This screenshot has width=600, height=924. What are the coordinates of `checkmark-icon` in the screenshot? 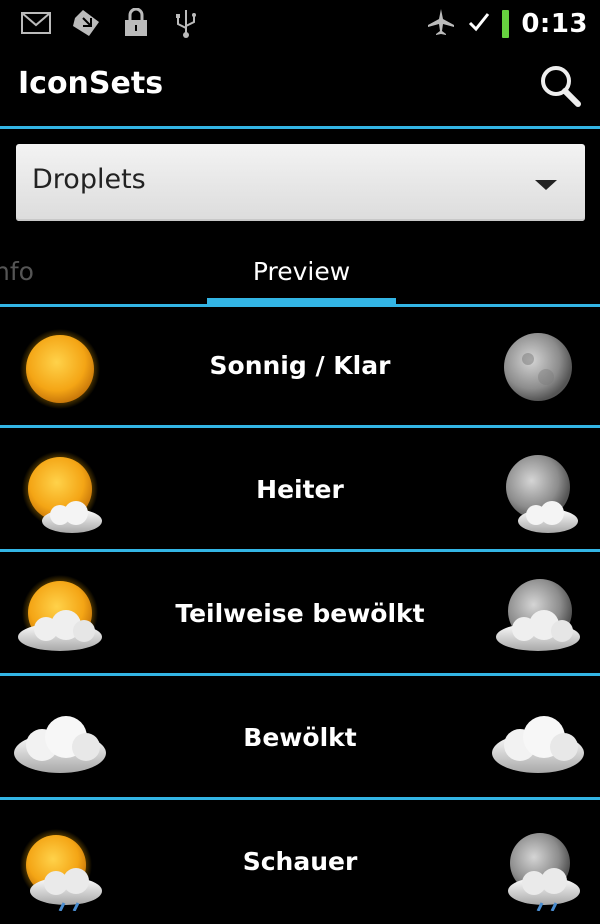 It's located at (479, 24).